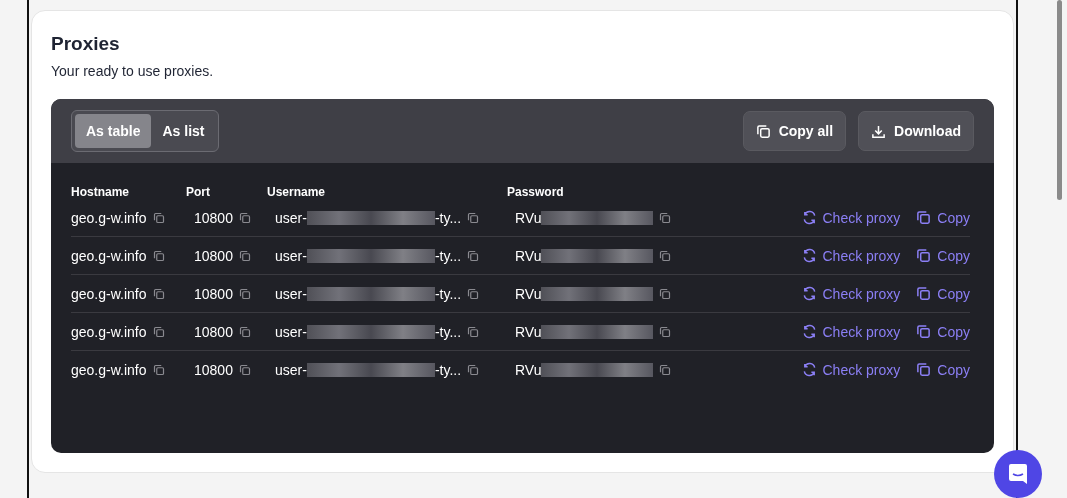 The height and width of the screenshot is (498, 1067). What do you see at coordinates (198, 192) in the screenshot?
I see `column-header: Port` at bounding box center [198, 192].